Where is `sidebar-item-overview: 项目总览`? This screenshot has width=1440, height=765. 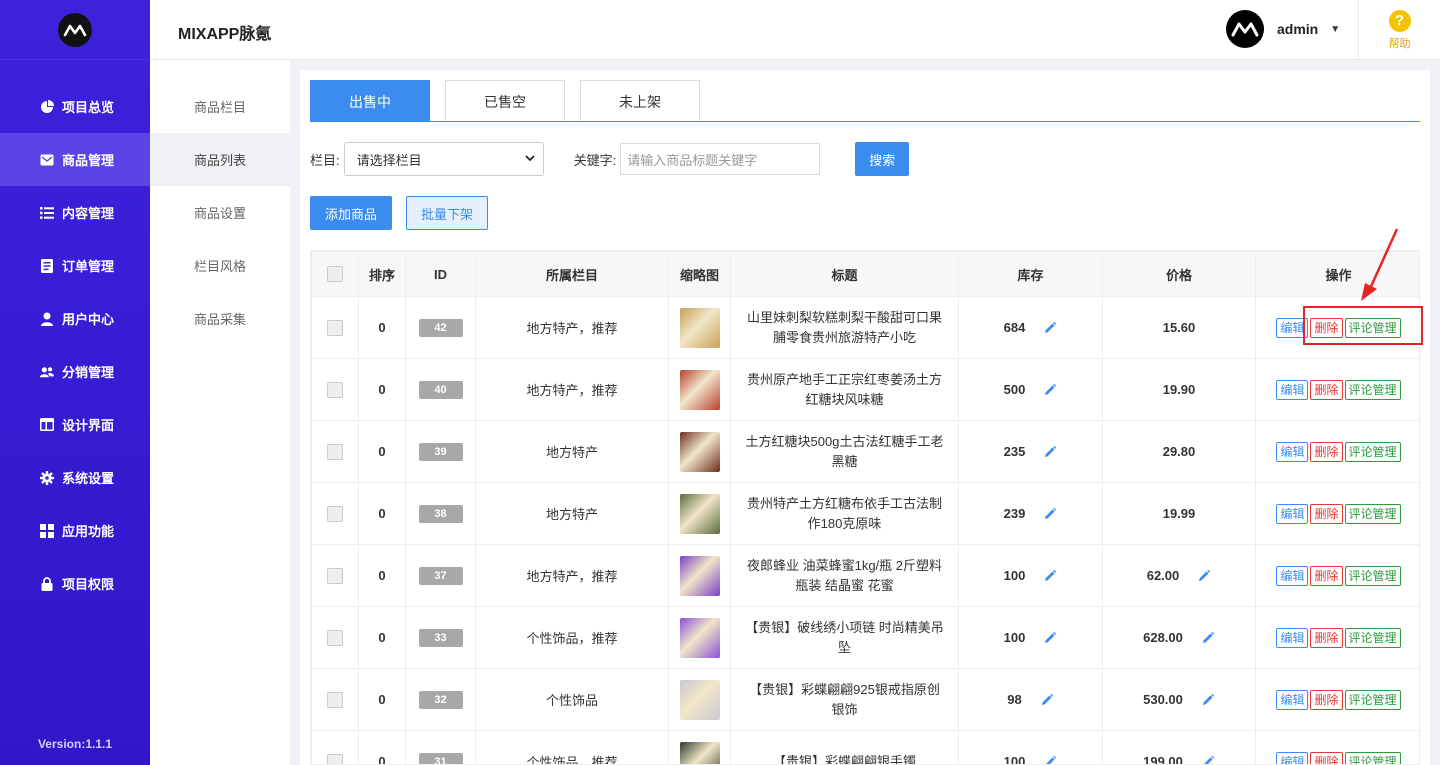
sidebar-item-overview: 项目总览 is located at coordinates (75, 106).